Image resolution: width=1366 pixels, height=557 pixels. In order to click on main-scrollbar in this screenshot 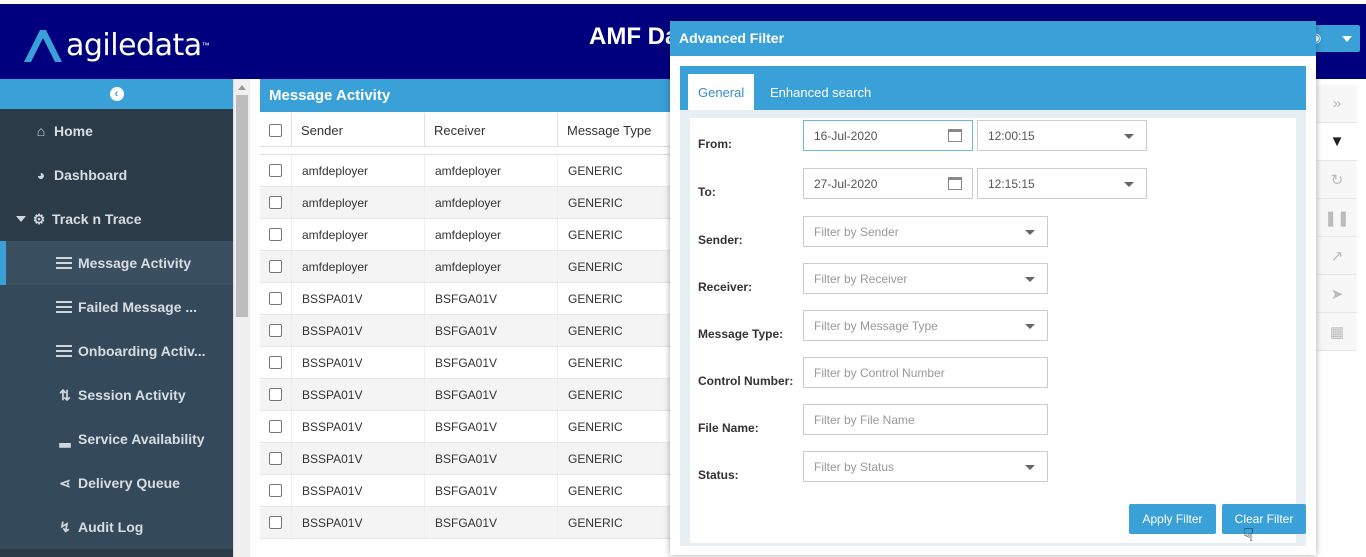, I will do `click(241, 318)`.